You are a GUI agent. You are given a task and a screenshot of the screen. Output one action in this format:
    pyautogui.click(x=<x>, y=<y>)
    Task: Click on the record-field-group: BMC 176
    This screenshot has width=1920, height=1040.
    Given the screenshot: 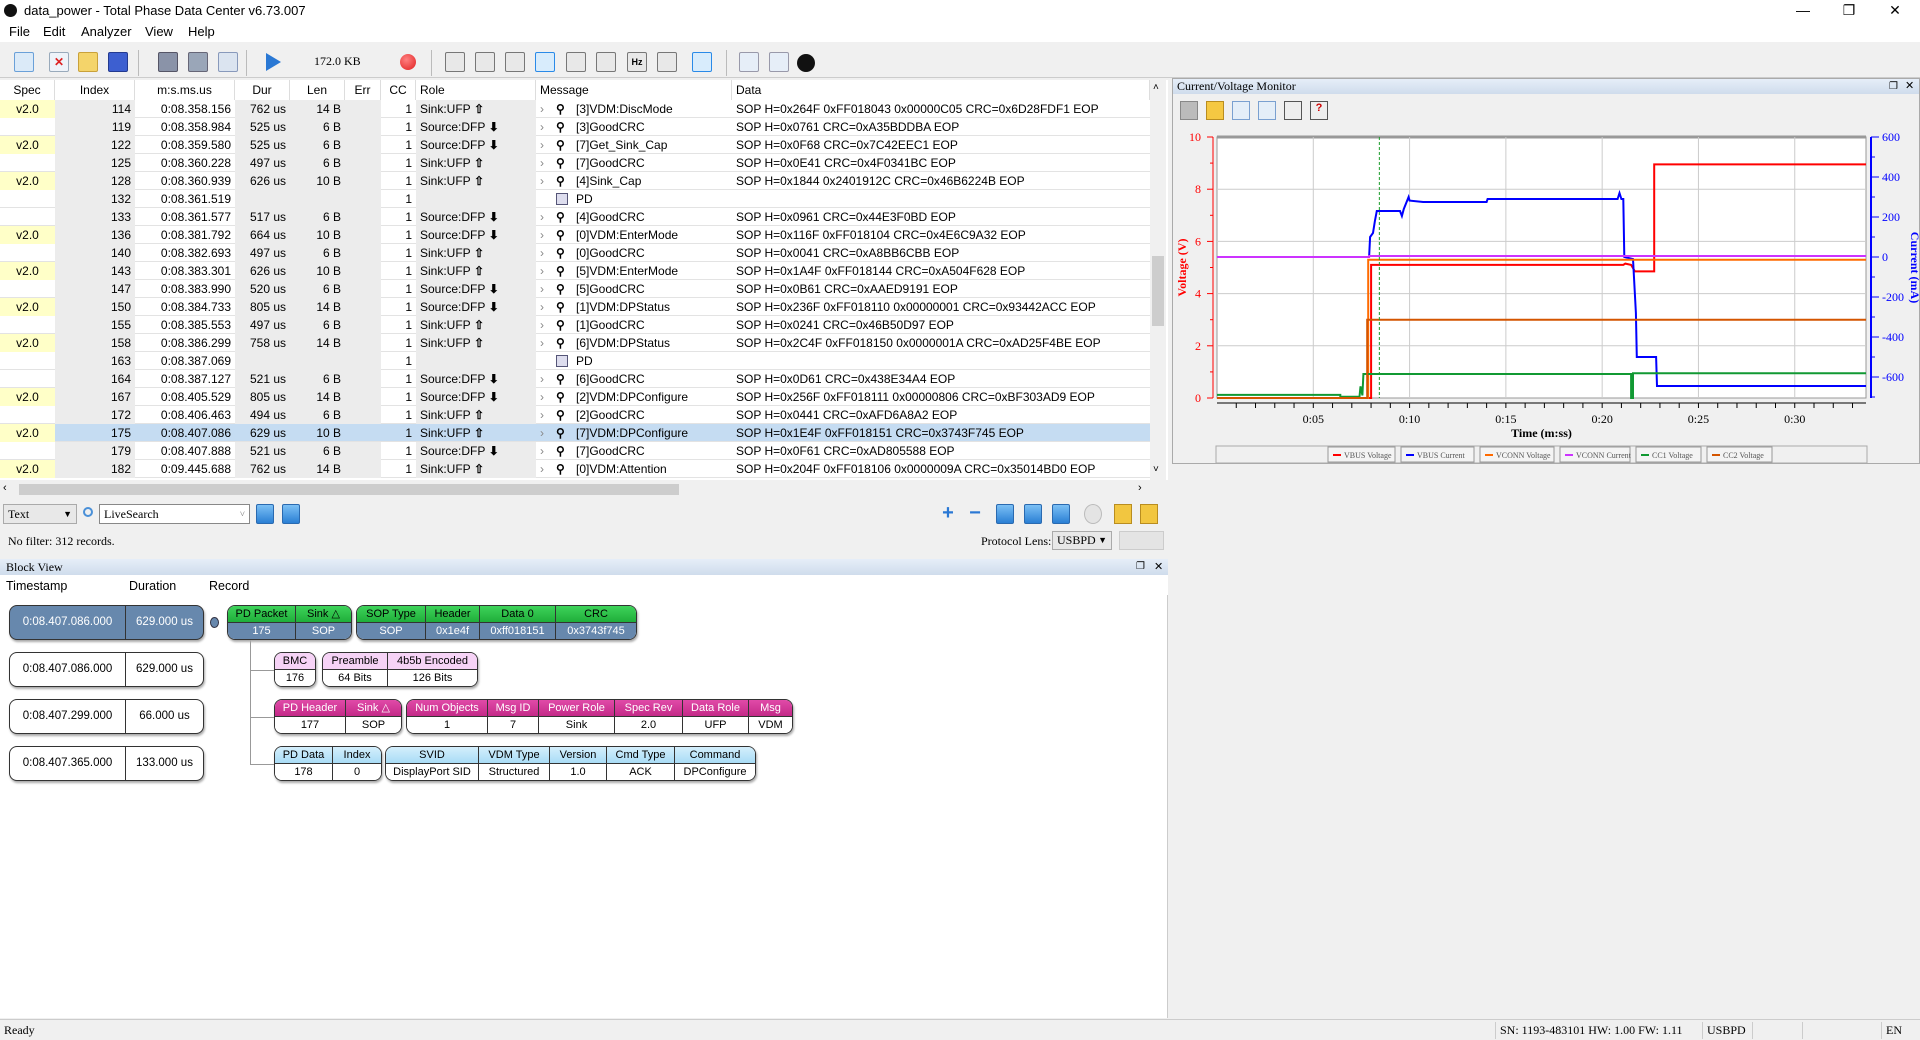 What is the action you would take?
    pyautogui.click(x=295, y=669)
    